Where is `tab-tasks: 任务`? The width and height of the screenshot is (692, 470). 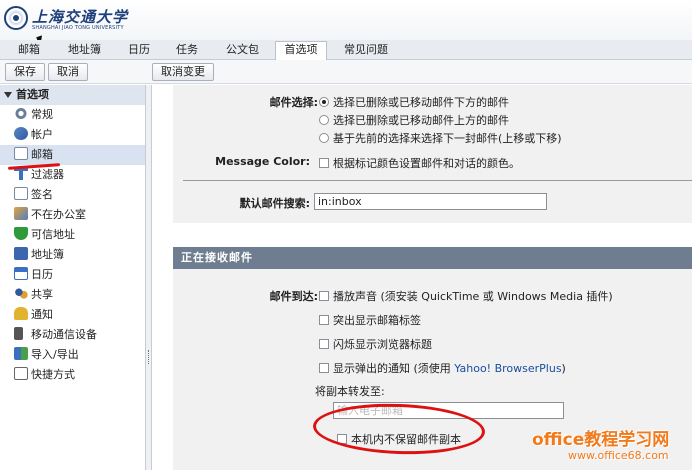
tab-tasks: 任务 is located at coordinates (187, 51).